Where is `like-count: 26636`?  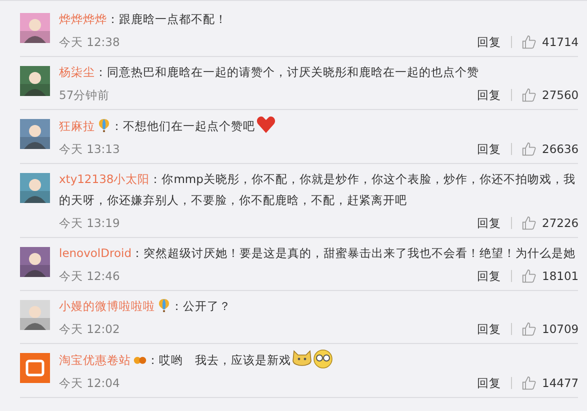
like-count: 26636 is located at coordinates (560, 149).